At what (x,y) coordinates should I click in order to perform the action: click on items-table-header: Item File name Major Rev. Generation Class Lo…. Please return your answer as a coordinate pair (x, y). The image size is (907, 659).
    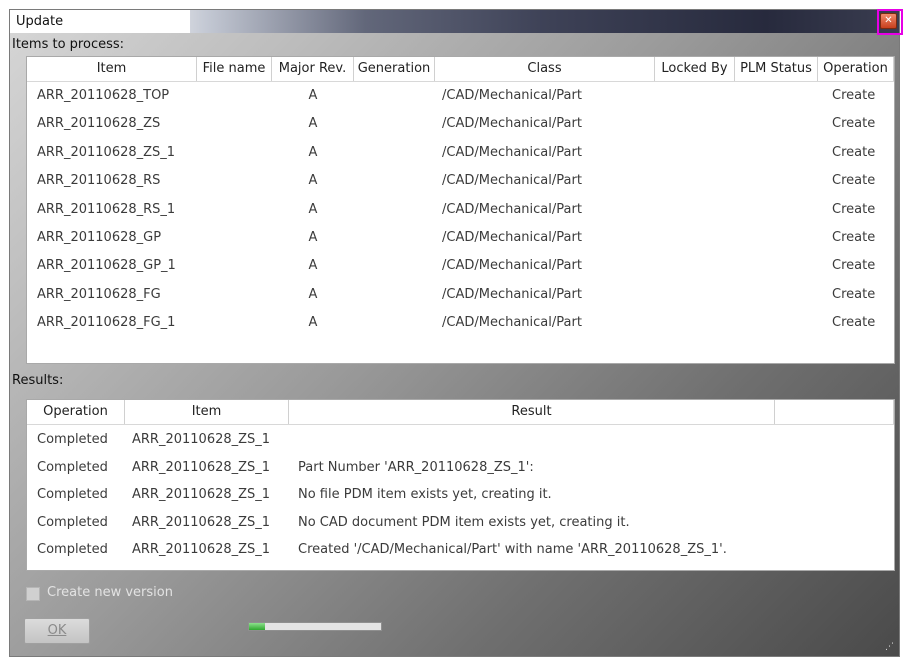
    Looking at the image, I should click on (460, 69).